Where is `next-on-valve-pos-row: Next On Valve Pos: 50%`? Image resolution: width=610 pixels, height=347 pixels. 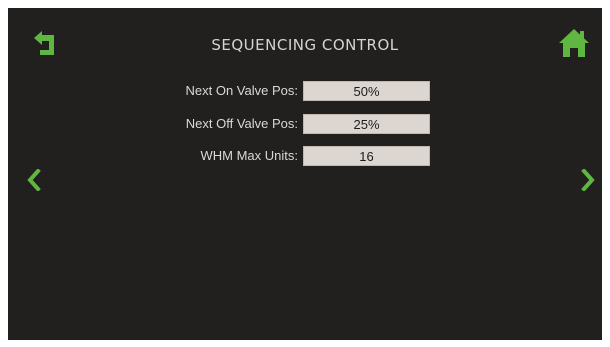
next-on-valve-pos-row: Next On Valve Pos: 50% is located at coordinates (305, 91).